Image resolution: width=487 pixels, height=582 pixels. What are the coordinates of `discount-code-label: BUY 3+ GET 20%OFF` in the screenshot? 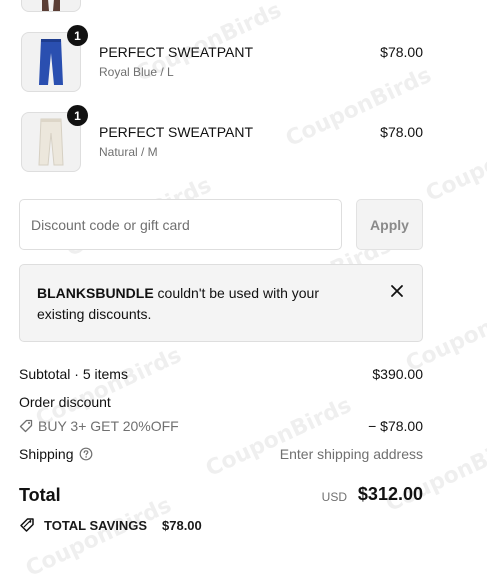 It's located at (108, 426).